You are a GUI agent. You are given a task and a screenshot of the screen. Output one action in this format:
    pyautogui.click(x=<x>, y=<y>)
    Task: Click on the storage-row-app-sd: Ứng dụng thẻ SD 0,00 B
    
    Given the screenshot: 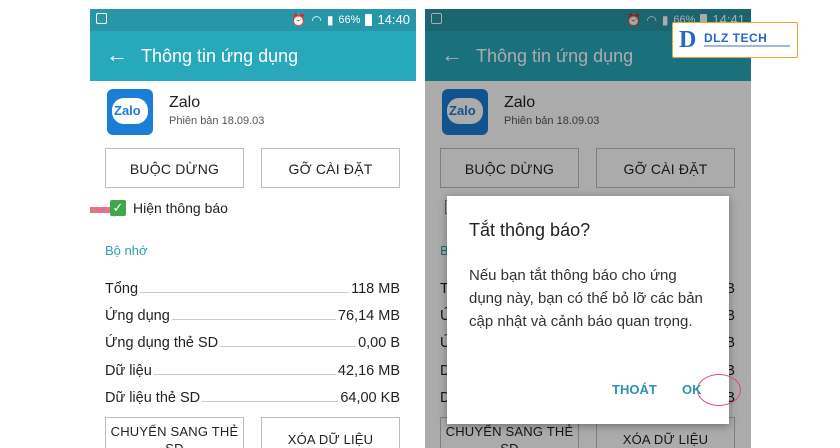 What is the action you would take?
    pyautogui.click(x=252, y=346)
    